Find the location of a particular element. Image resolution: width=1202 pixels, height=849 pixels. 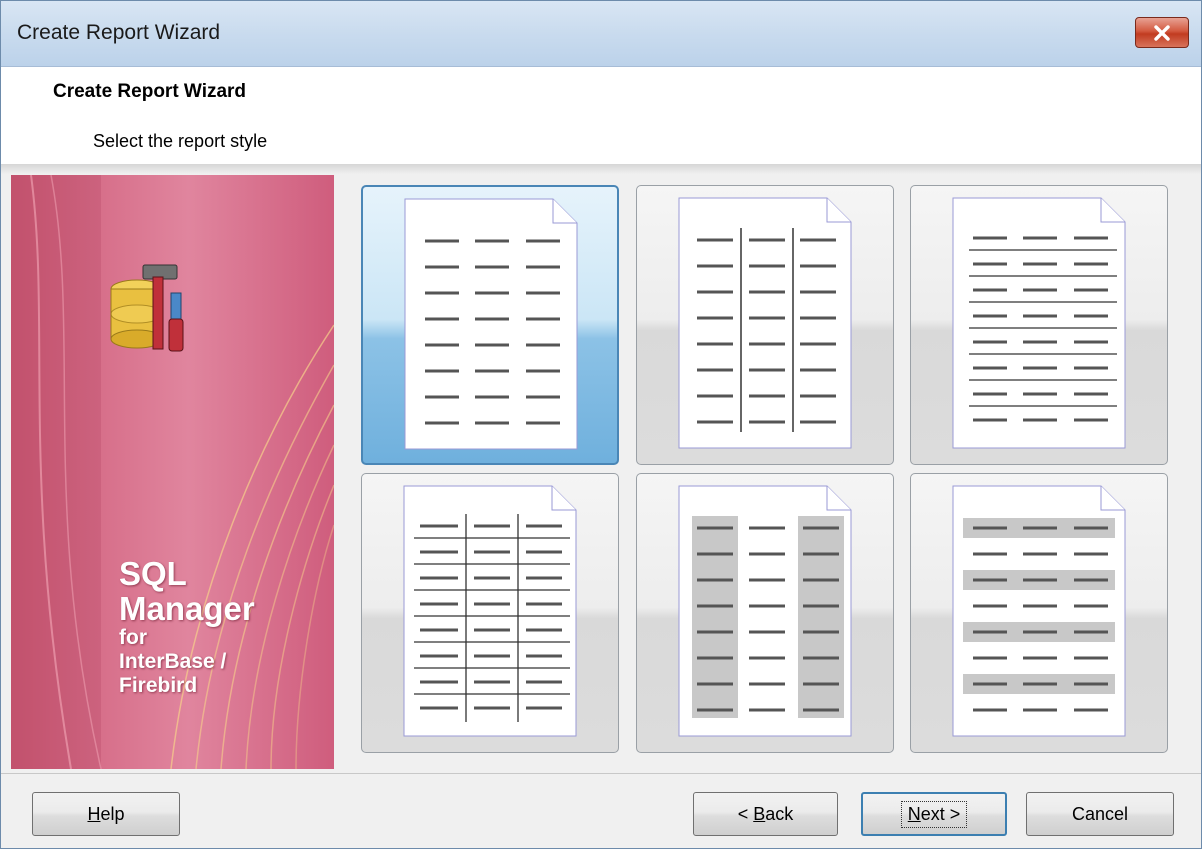

footer-divider is located at coordinates (601, 773).